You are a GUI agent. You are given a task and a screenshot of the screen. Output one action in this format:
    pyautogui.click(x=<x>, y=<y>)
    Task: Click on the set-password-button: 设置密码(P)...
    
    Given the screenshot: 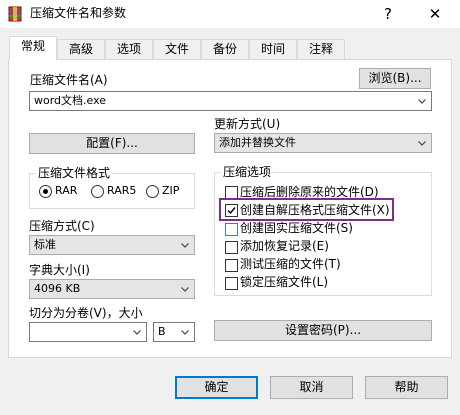 What is the action you would take?
    pyautogui.click(x=323, y=330)
    